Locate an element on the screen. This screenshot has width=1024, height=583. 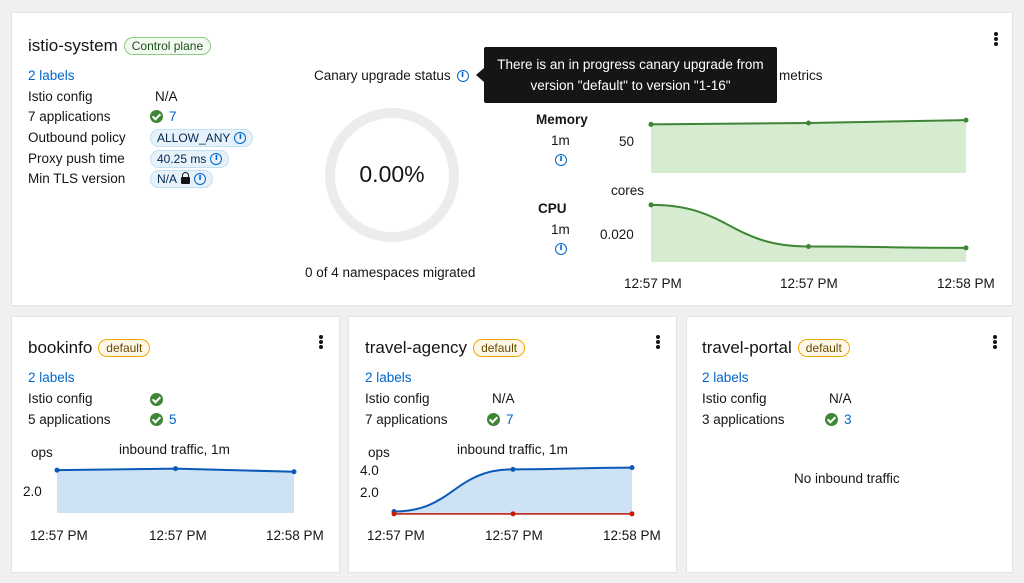
card-title: travel-agency default is located at coordinates (445, 348).